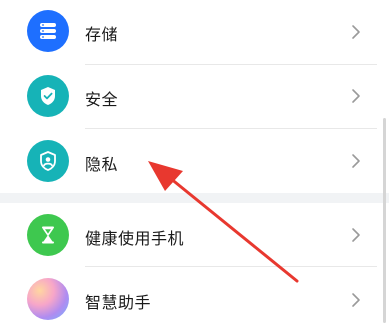 The image size is (389, 323). What do you see at coordinates (48, 235) in the screenshot?
I see `hourglass-icon` at bounding box center [48, 235].